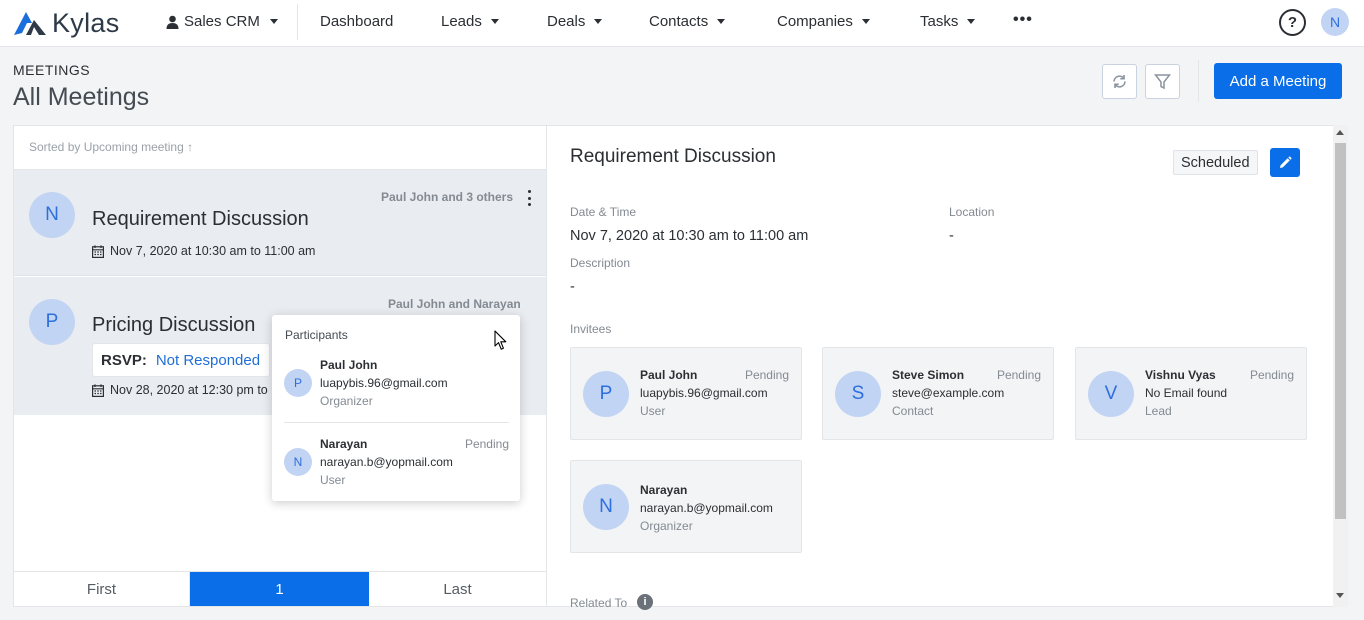 The image size is (1364, 620). What do you see at coordinates (823, 21) in the screenshot?
I see `nav-companies: Companies` at bounding box center [823, 21].